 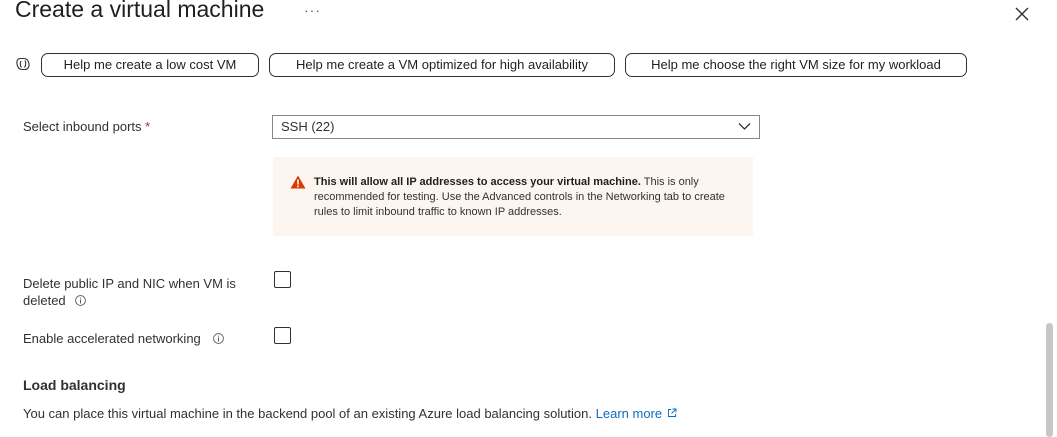 What do you see at coordinates (282, 335) in the screenshot?
I see `accelerated-networking-checkbox` at bounding box center [282, 335].